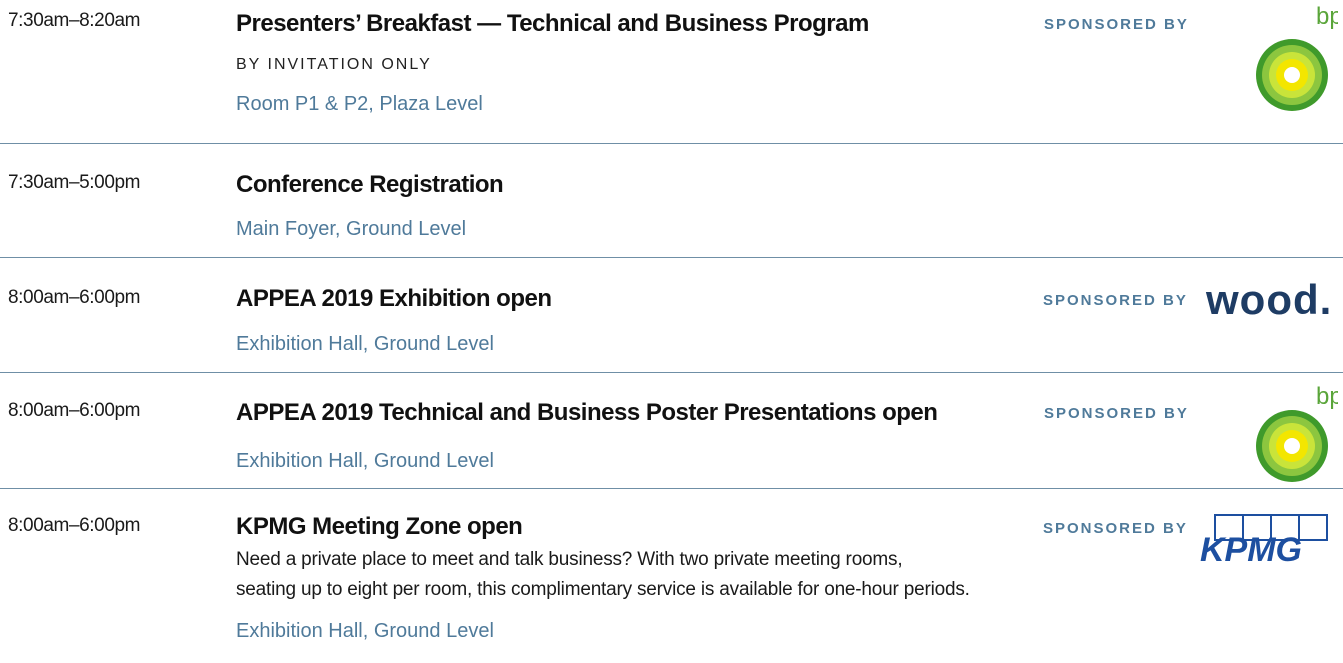 The height and width of the screenshot is (663, 1343). Describe the element at coordinates (1269, 299) in the screenshot. I see `wood-logo: wood.` at that location.